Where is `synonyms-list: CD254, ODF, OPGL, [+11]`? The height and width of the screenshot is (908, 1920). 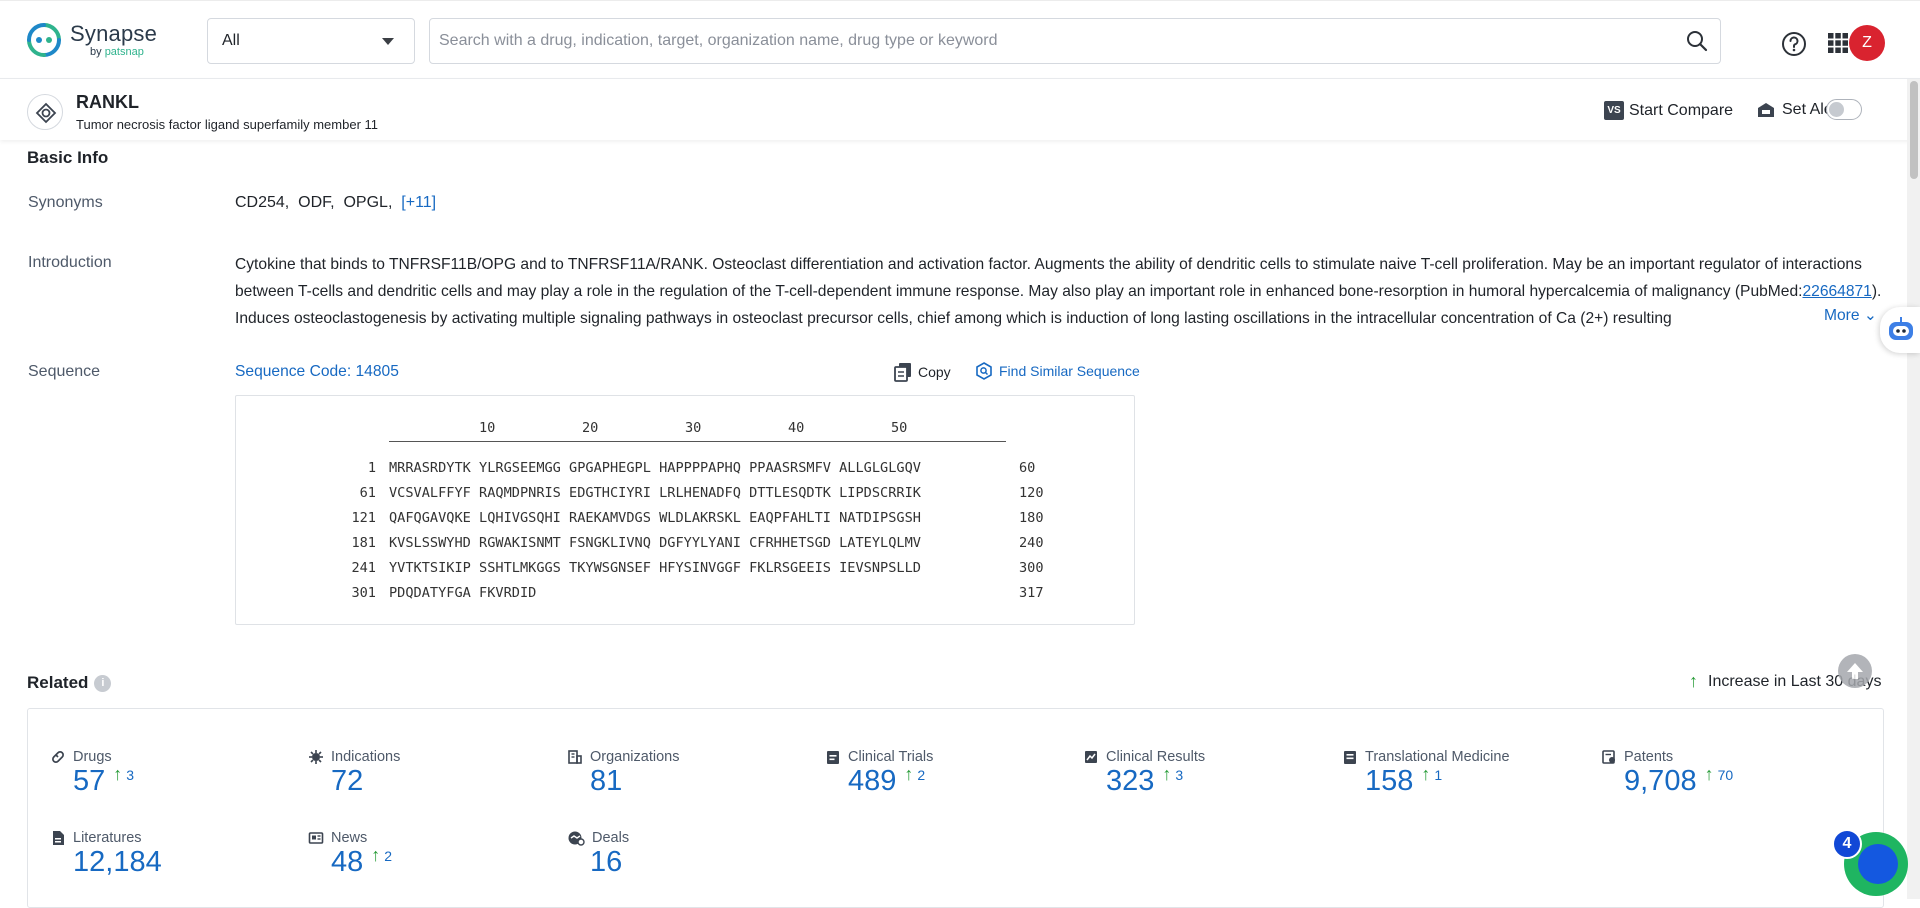 synonyms-list: CD254, ODF, OPGL, [+11] is located at coordinates (335, 203).